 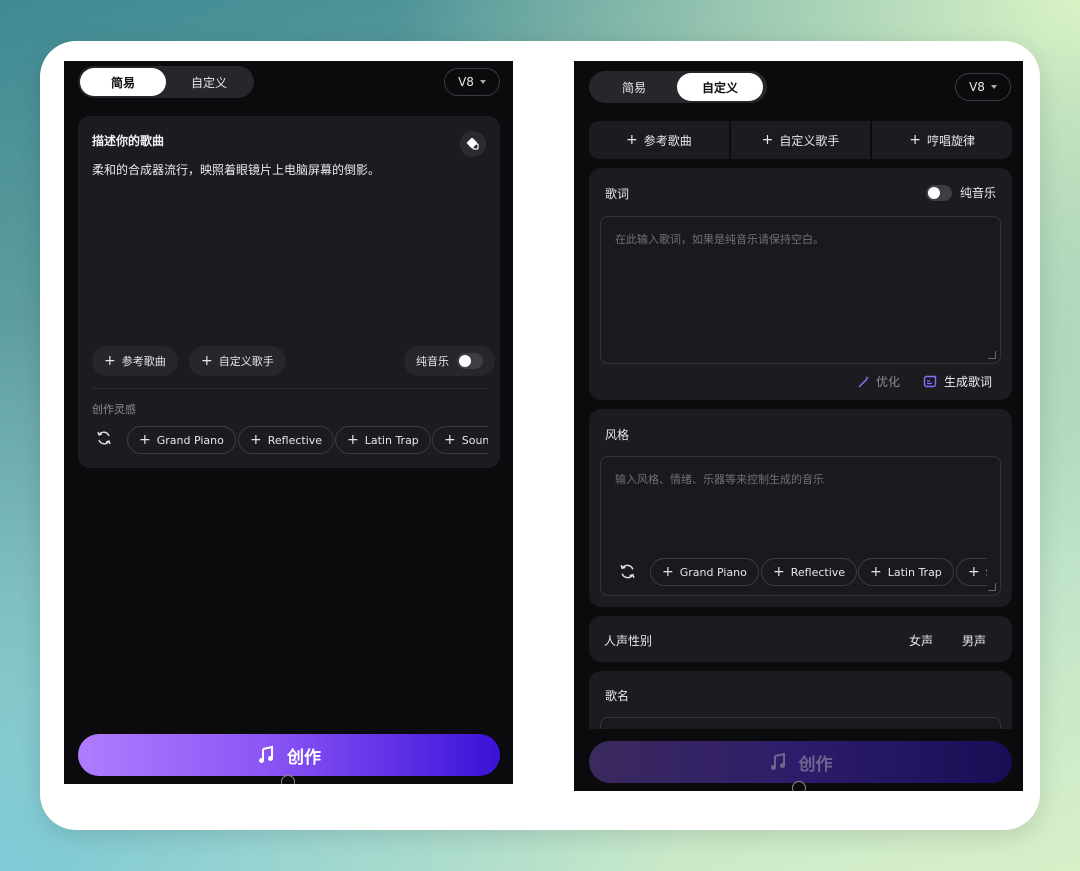 What do you see at coordinates (114, 409) in the screenshot?
I see `inspiration-title: 创作灵感` at bounding box center [114, 409].